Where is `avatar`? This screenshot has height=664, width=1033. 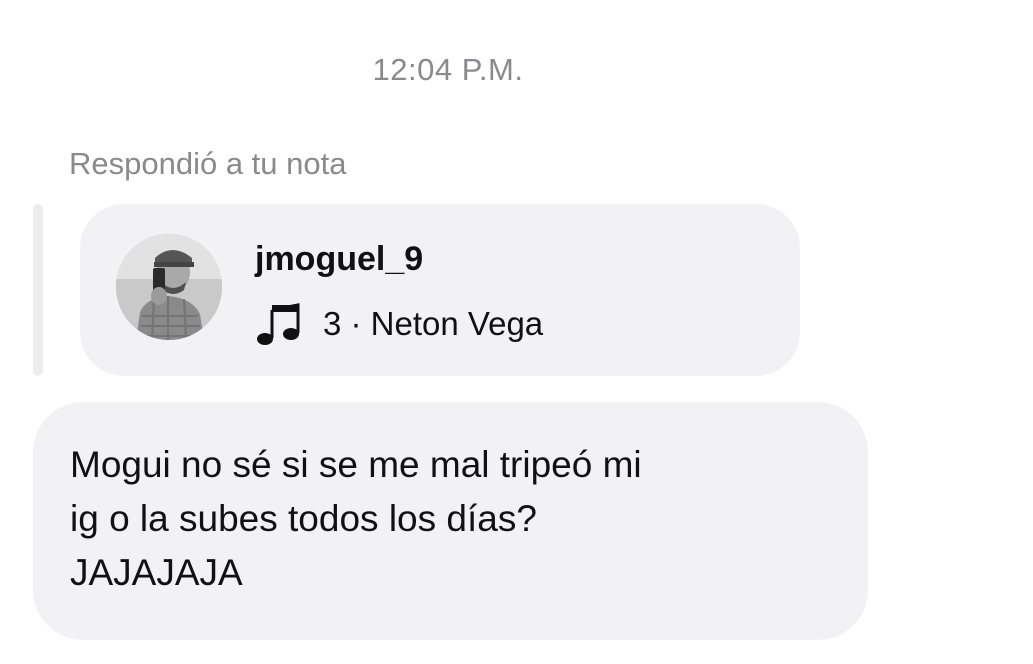 avatar is located at coordinates (169, 287).